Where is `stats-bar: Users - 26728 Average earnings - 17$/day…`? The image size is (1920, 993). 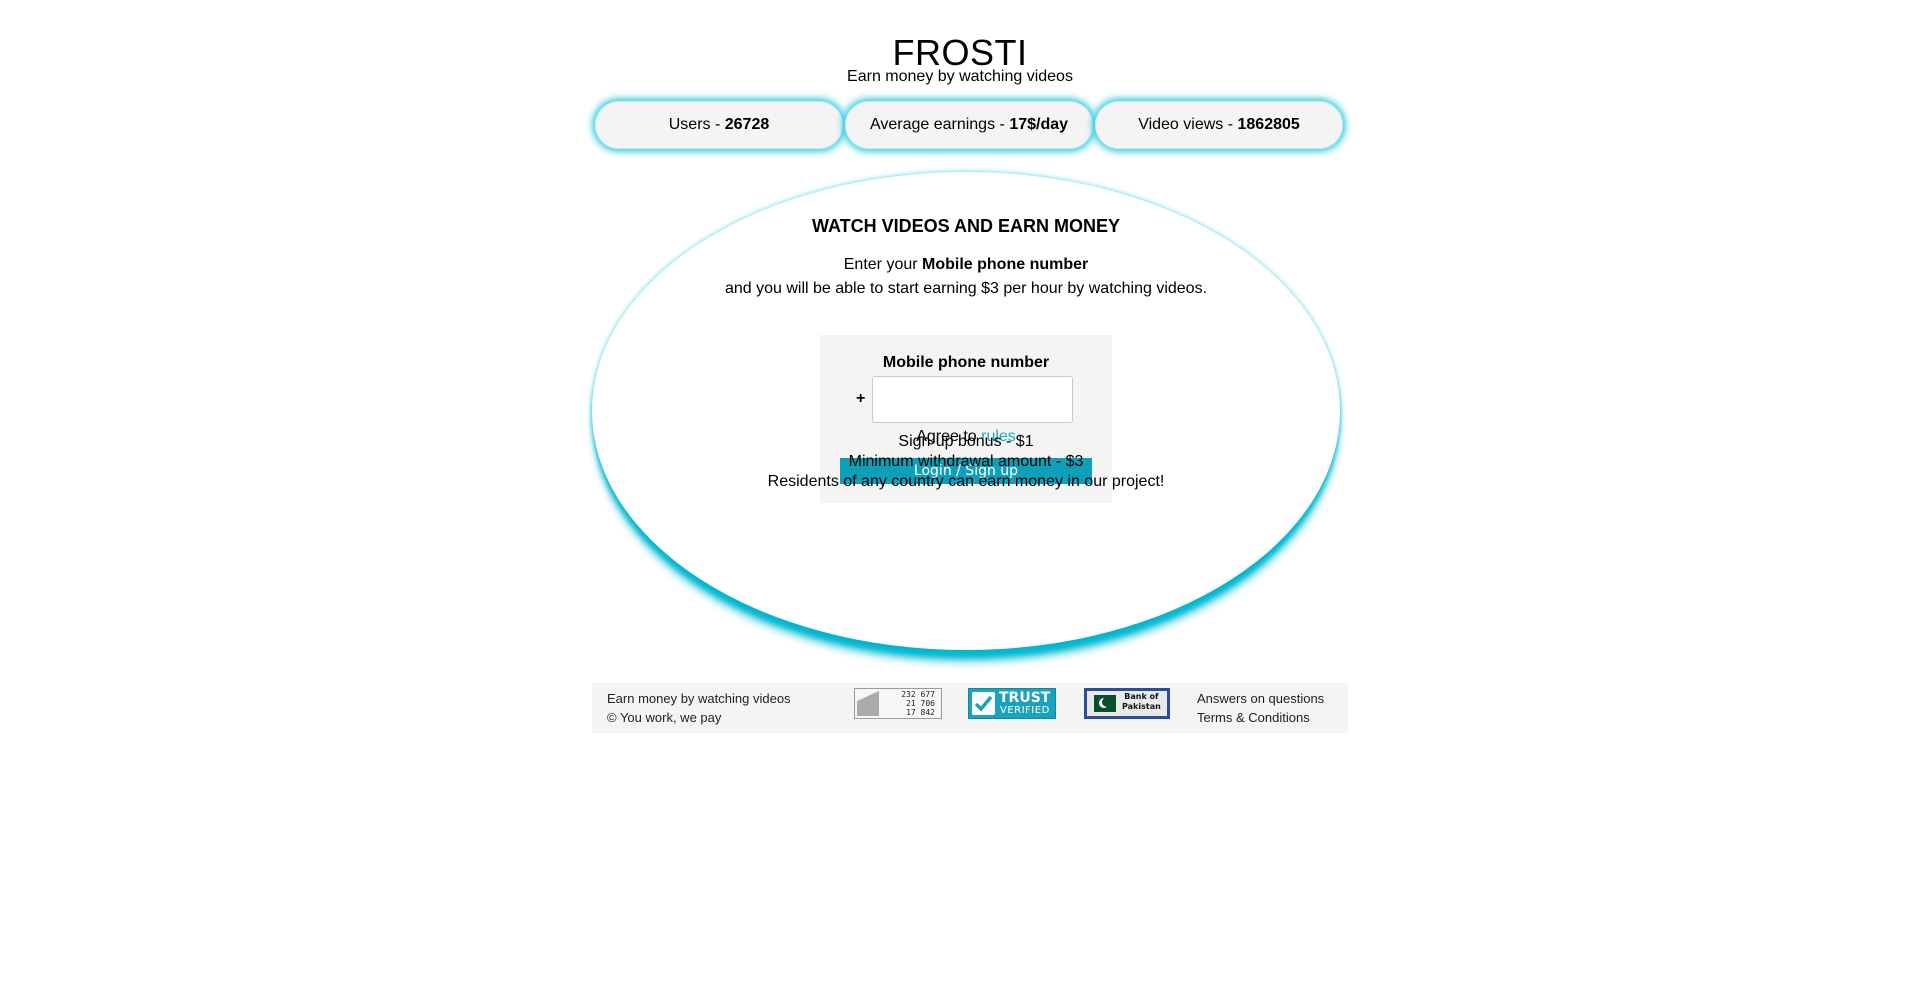 stats-bar: Users - 26728 Average earnings - 17$/day… is located at coordinates (969, 125).